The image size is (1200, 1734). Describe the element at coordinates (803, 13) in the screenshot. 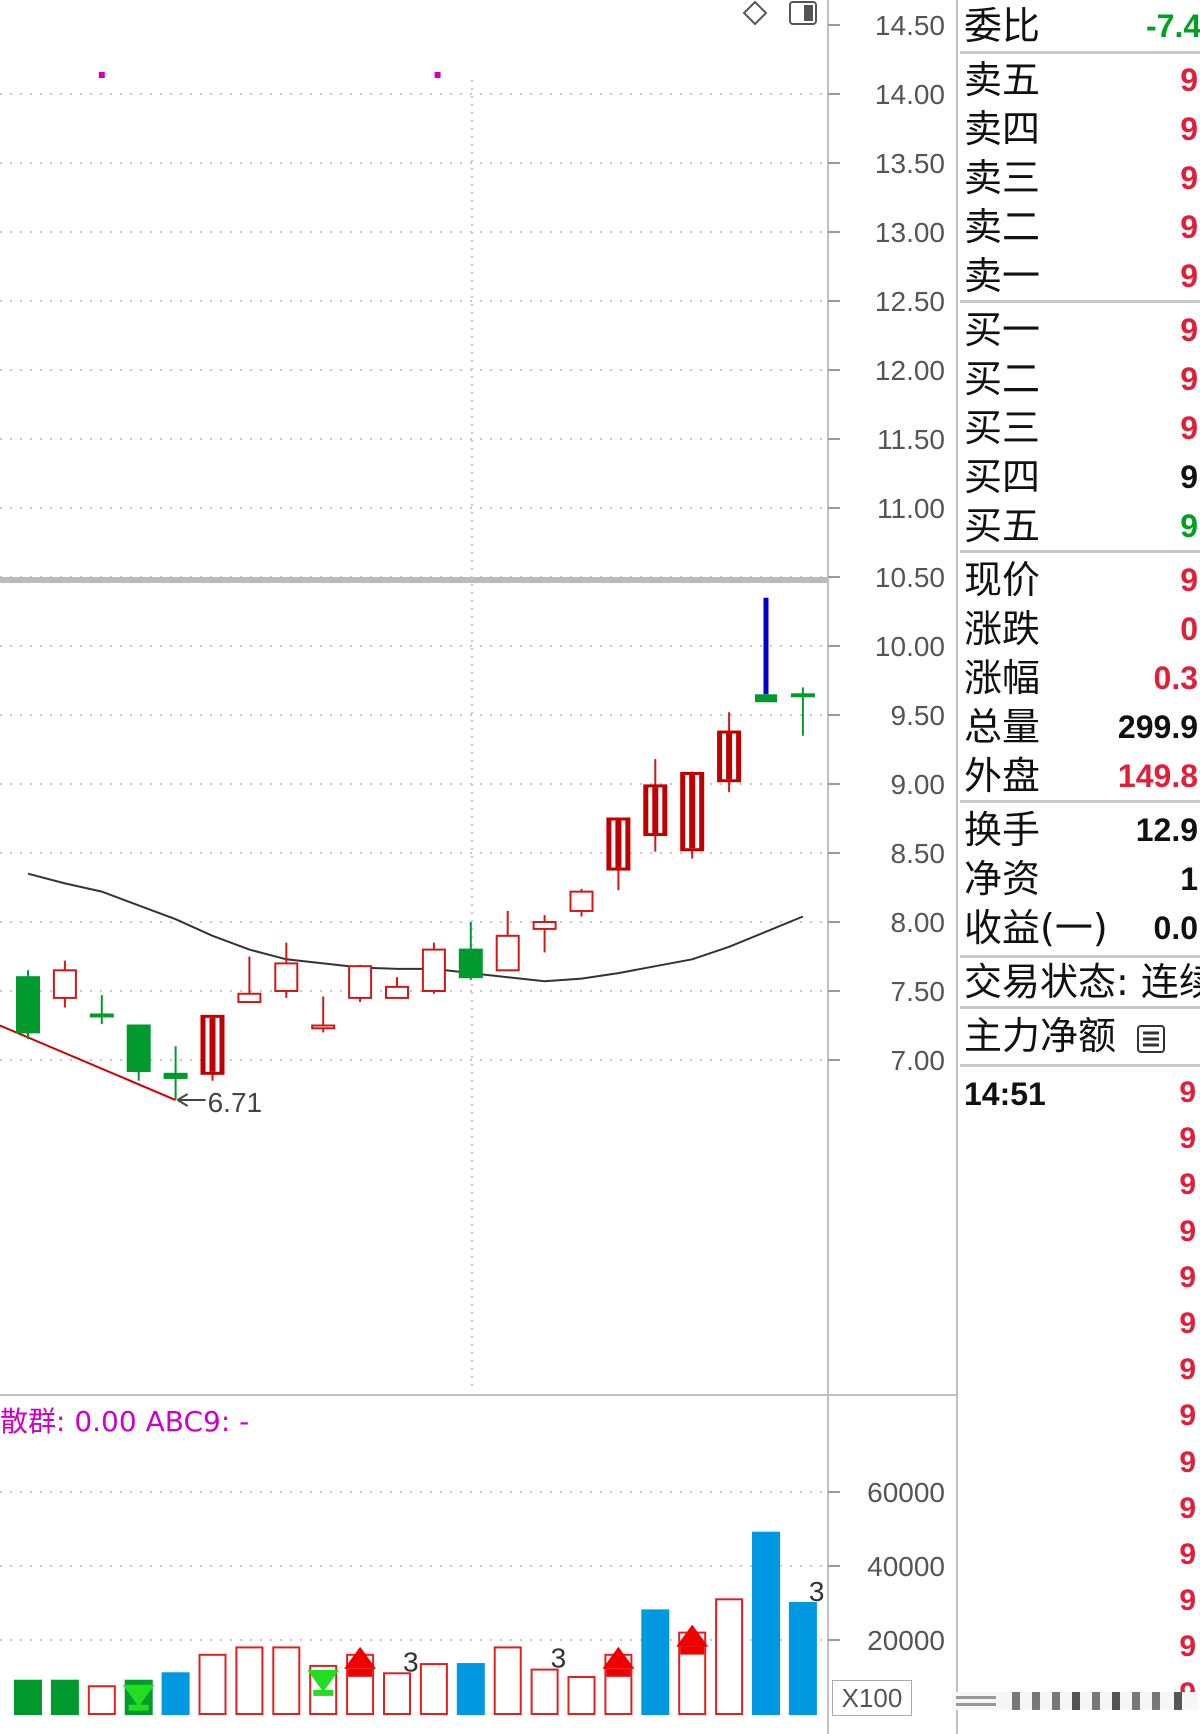

I see `panel-toggle-icon` at that location.